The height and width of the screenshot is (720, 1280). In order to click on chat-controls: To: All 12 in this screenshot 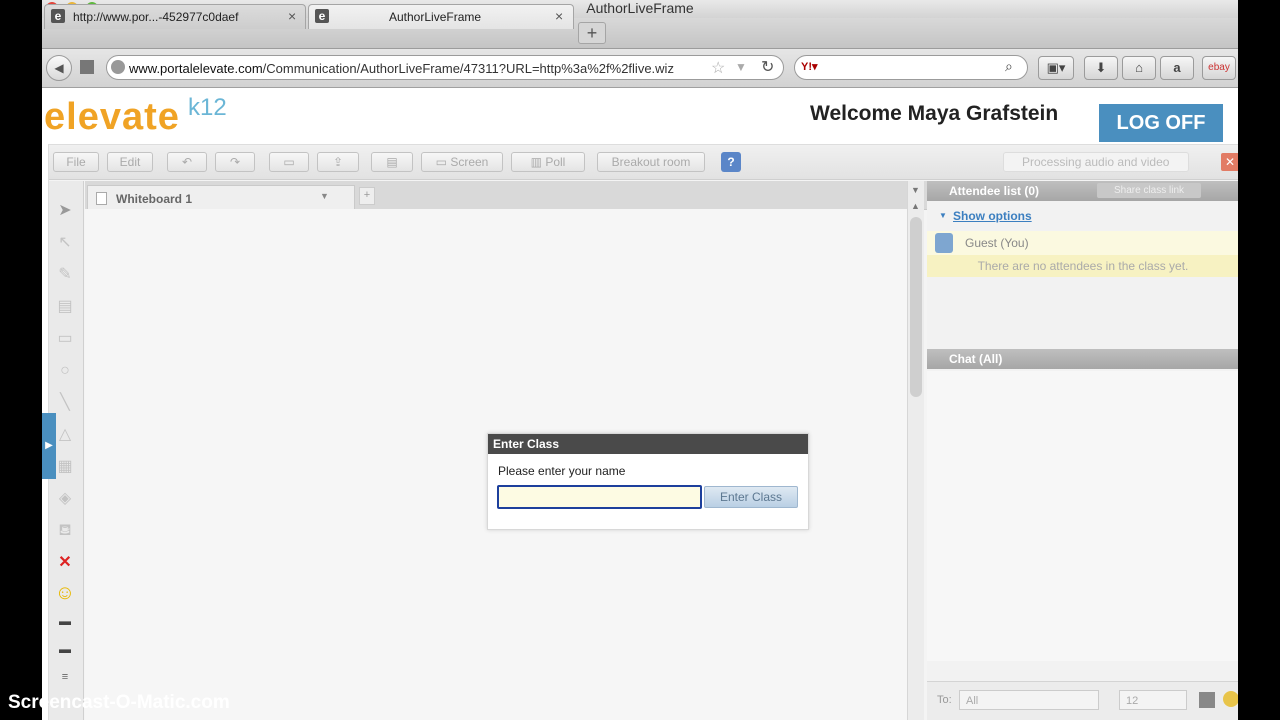, I will do `click(1082, 700)`.